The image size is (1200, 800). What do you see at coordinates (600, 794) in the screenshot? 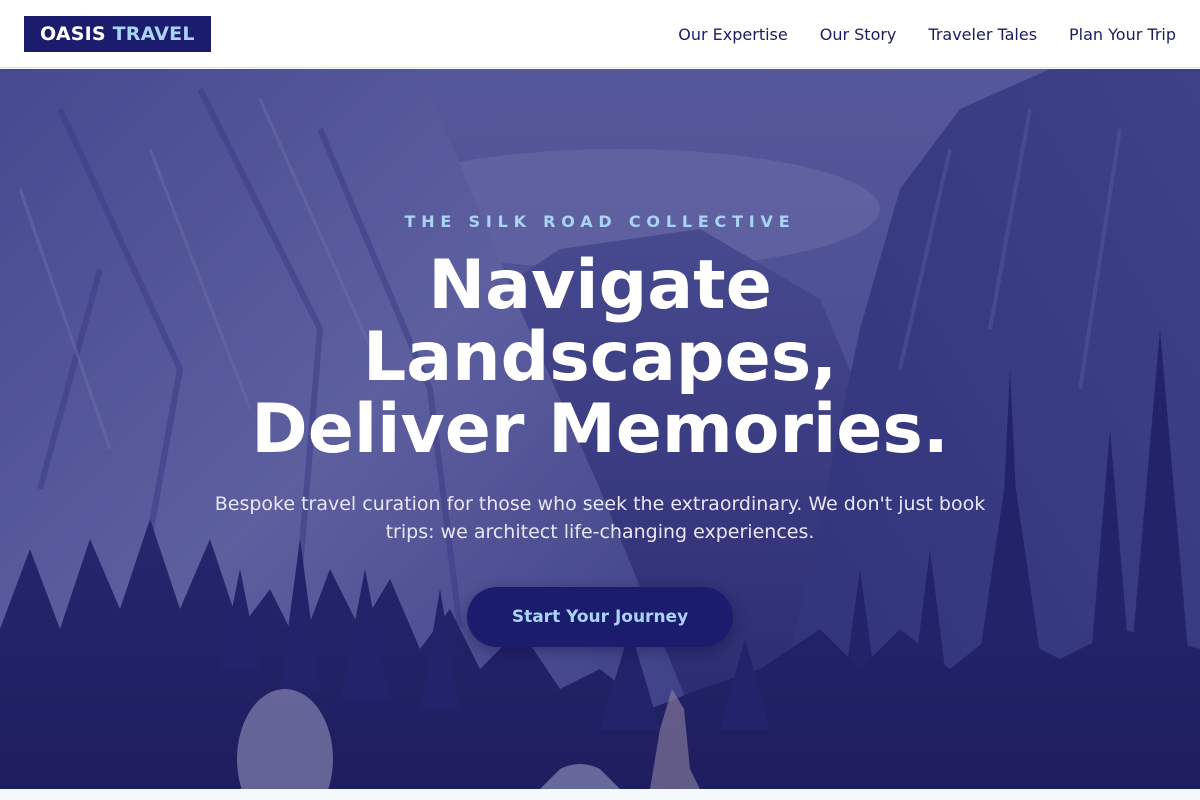
I see `next-section-edge` at bounding box center [600, 794].